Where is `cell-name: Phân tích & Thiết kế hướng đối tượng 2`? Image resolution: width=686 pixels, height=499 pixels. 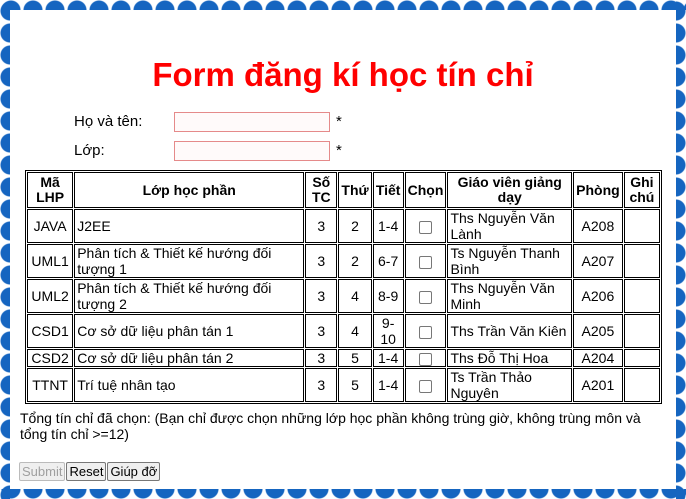
cell-name: Phân tích & Thiết kế hướng đối tượng 2 is located at coordinates (189, 296).